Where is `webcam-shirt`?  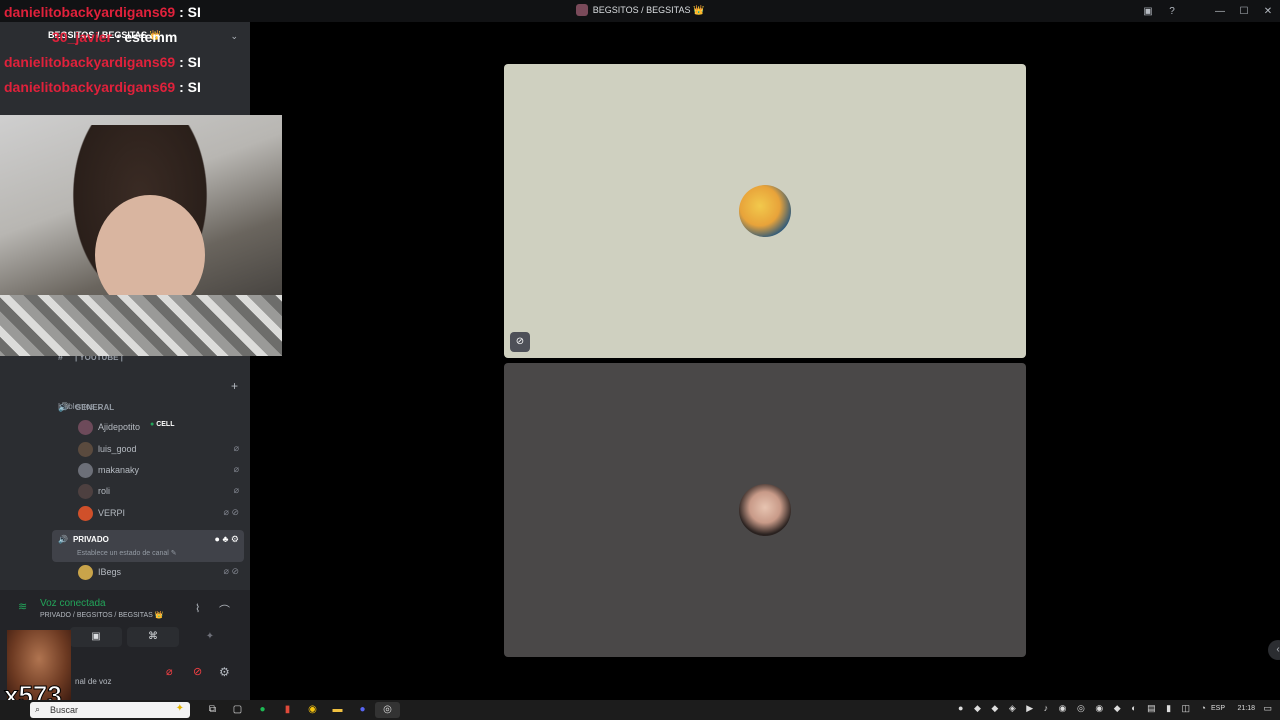
webcam-shirt is located at coordinates (141, 325).